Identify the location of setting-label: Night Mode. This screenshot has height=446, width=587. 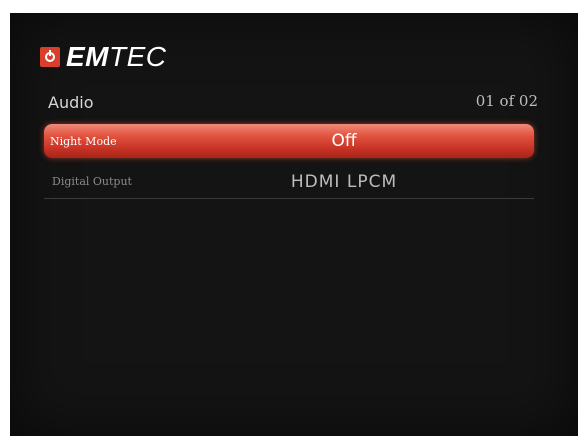
(83, 141).